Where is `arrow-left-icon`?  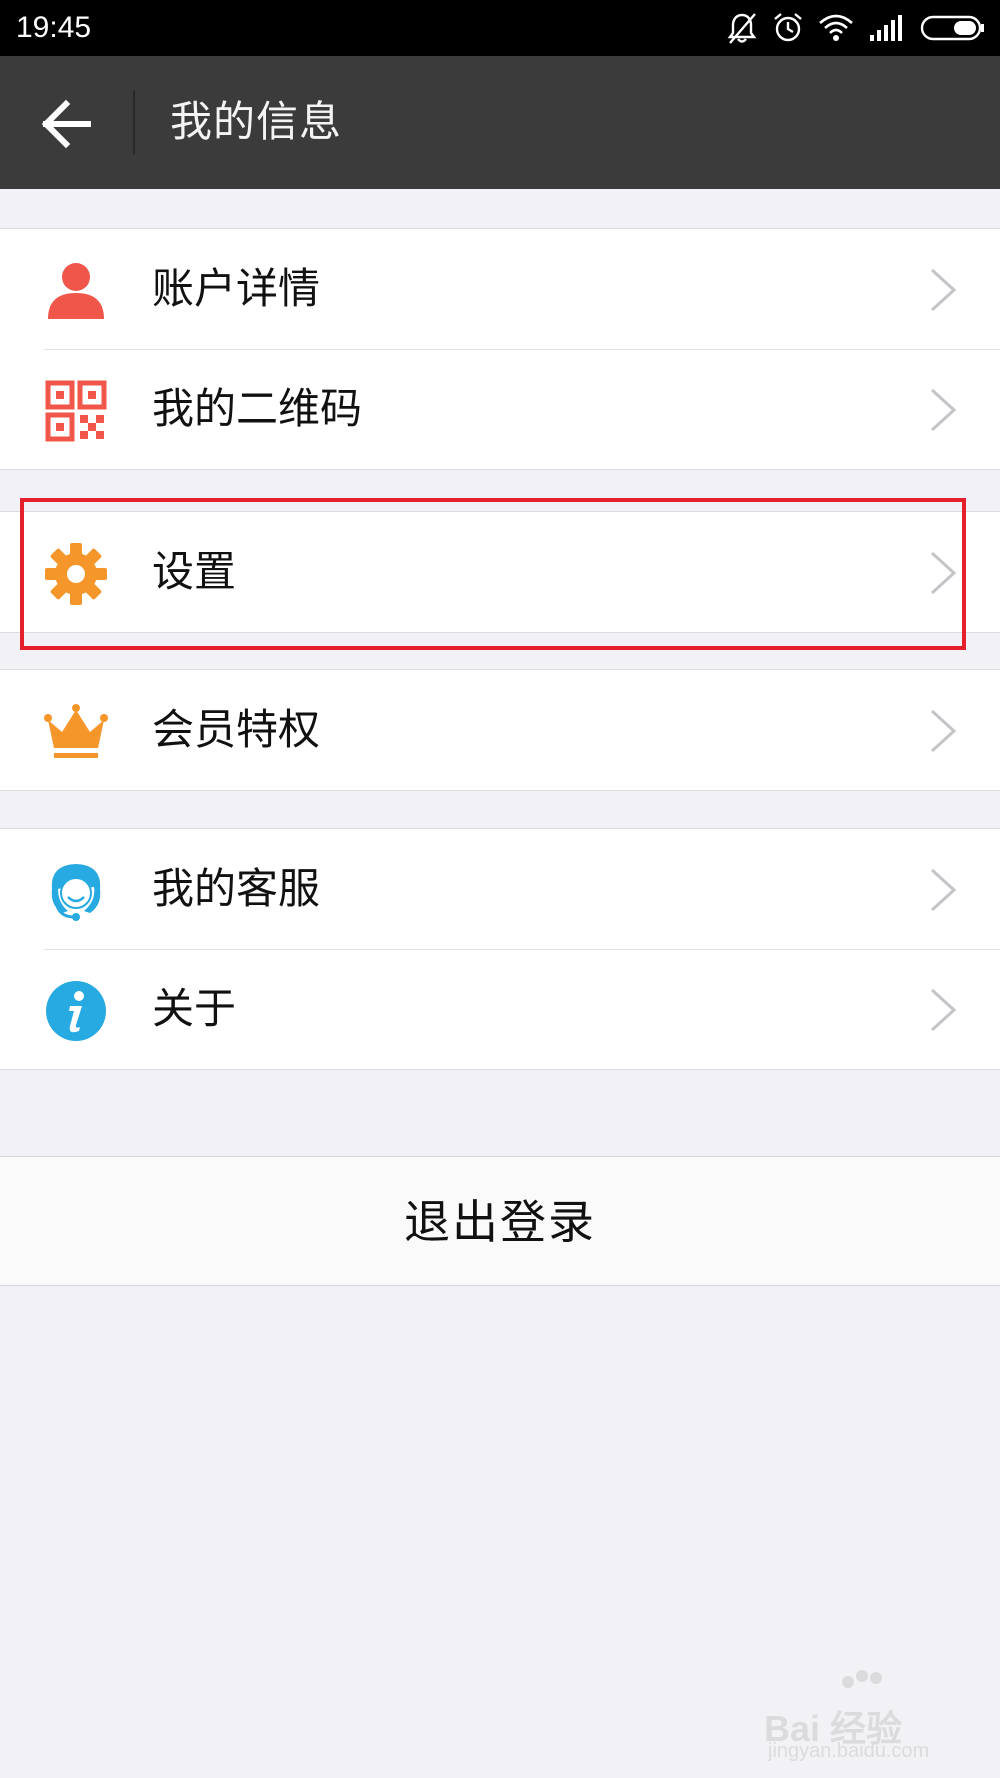 arrow-left-icon is located at coordinates (66, 124).